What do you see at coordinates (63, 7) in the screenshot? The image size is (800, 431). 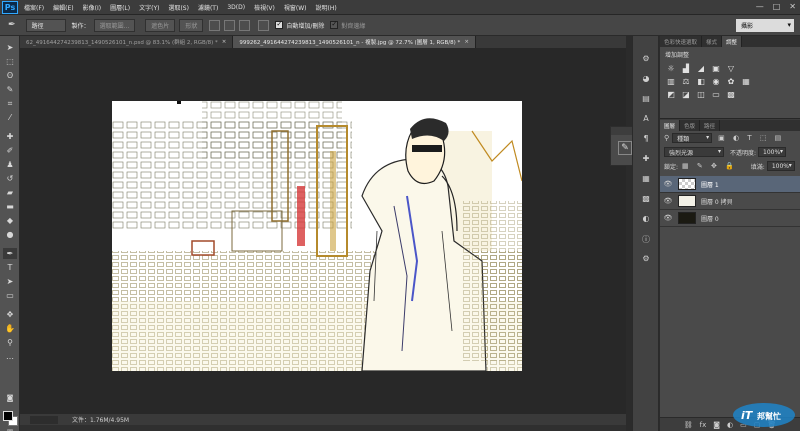 I see `menu-edit: 編輯(E)` at bounding box center [63, 7].